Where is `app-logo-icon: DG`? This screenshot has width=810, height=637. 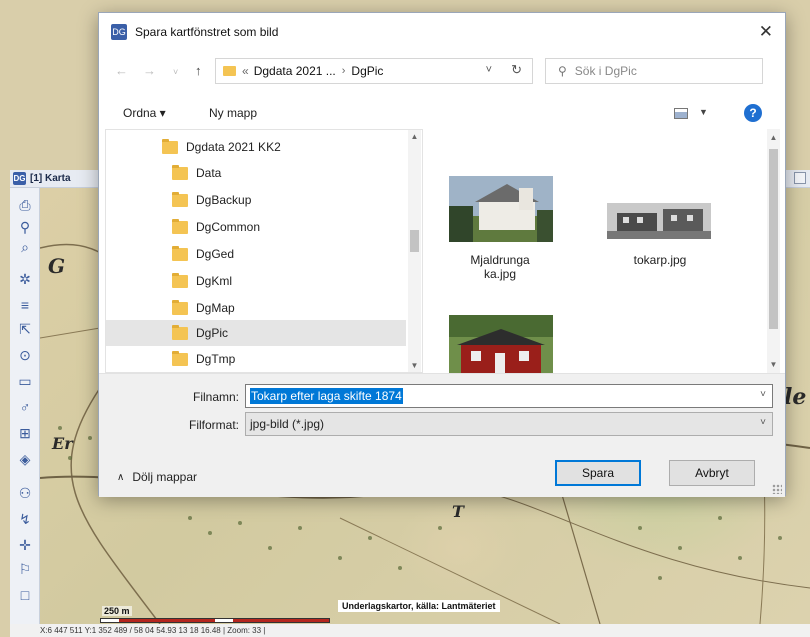
app-logo-icon: DG is located at coordinates (19, 178).